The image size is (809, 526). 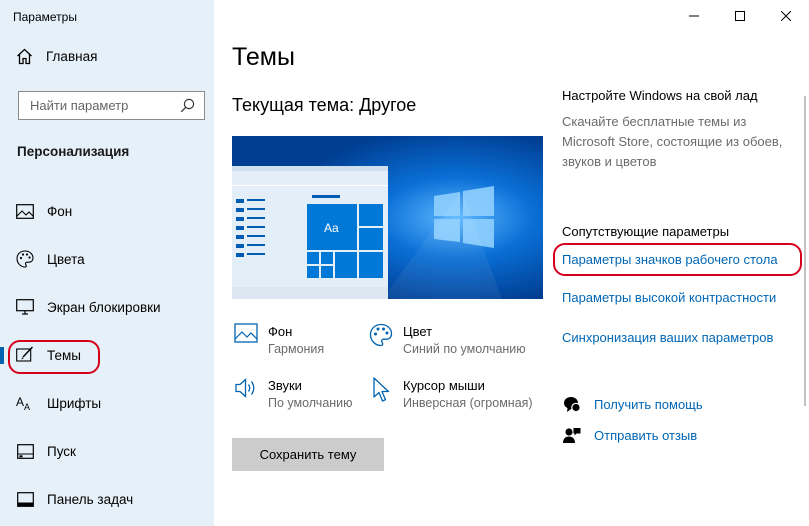 What do you see at coordinates (278, 340) in the screenshot?
I see `prop-background: Фон Гармония` at bounding box center [278, 340].